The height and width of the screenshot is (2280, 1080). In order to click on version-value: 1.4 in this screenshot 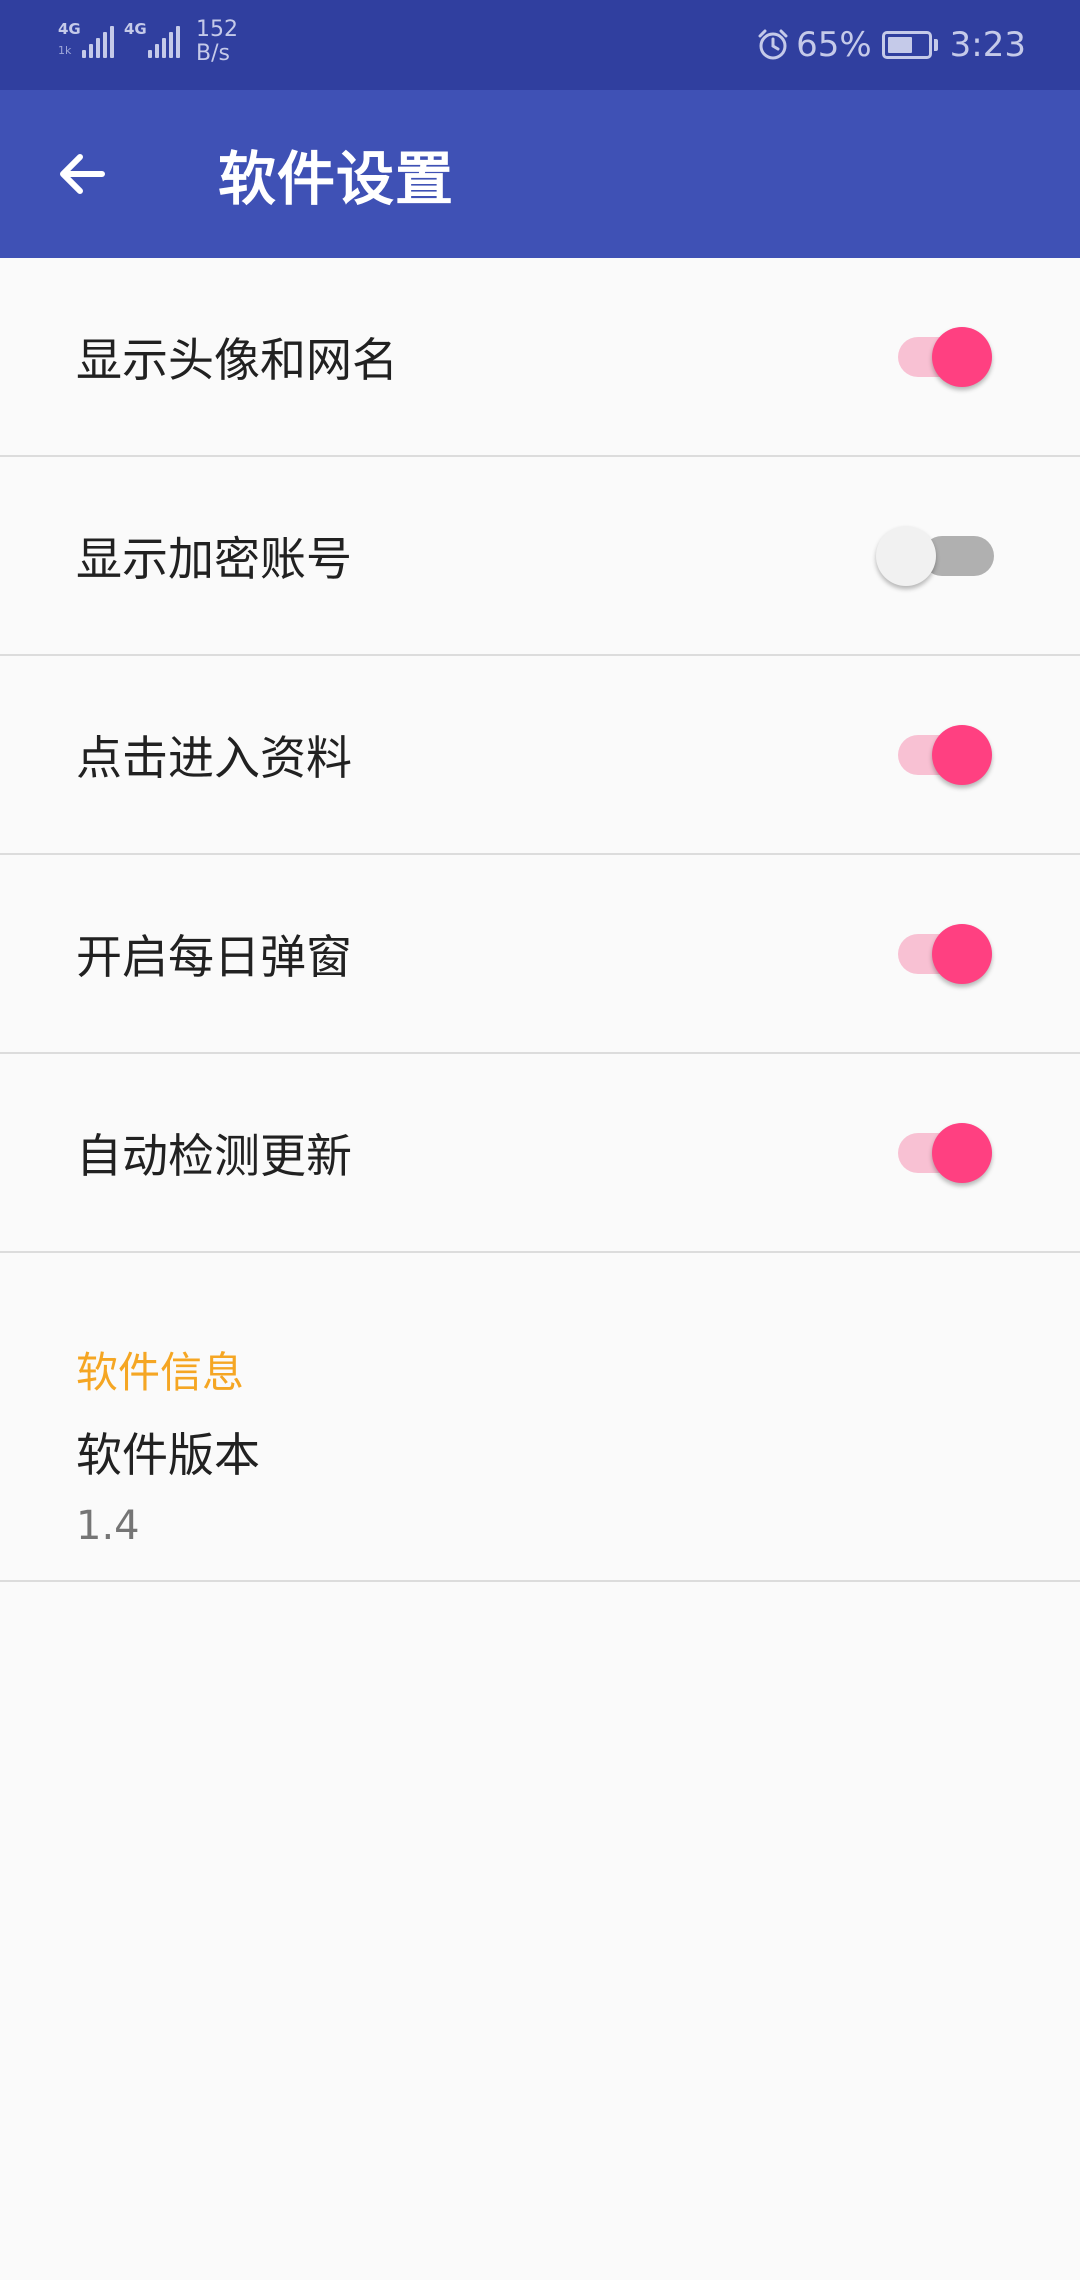, I will do `click(108, 1526)`.